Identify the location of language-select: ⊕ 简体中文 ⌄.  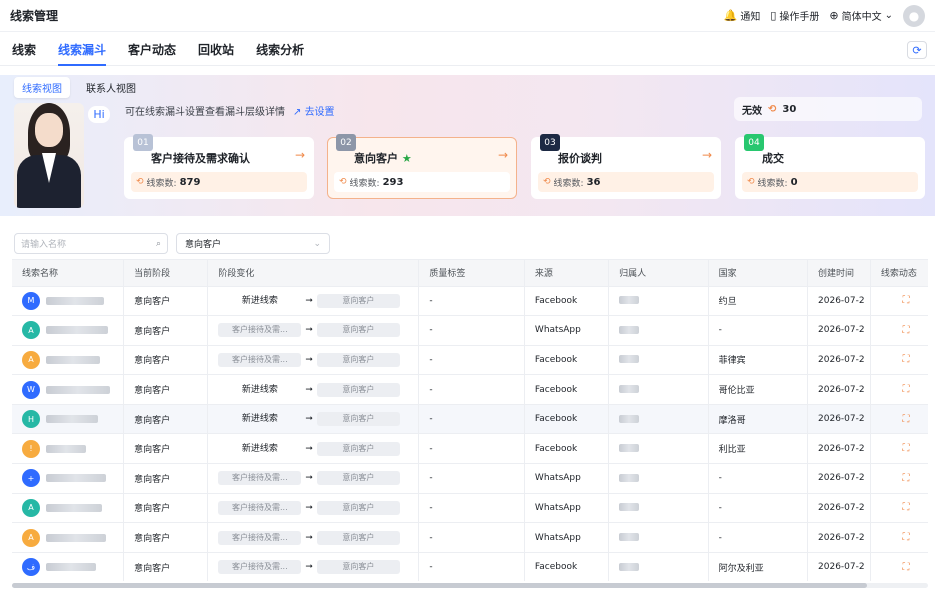
(861, 15).